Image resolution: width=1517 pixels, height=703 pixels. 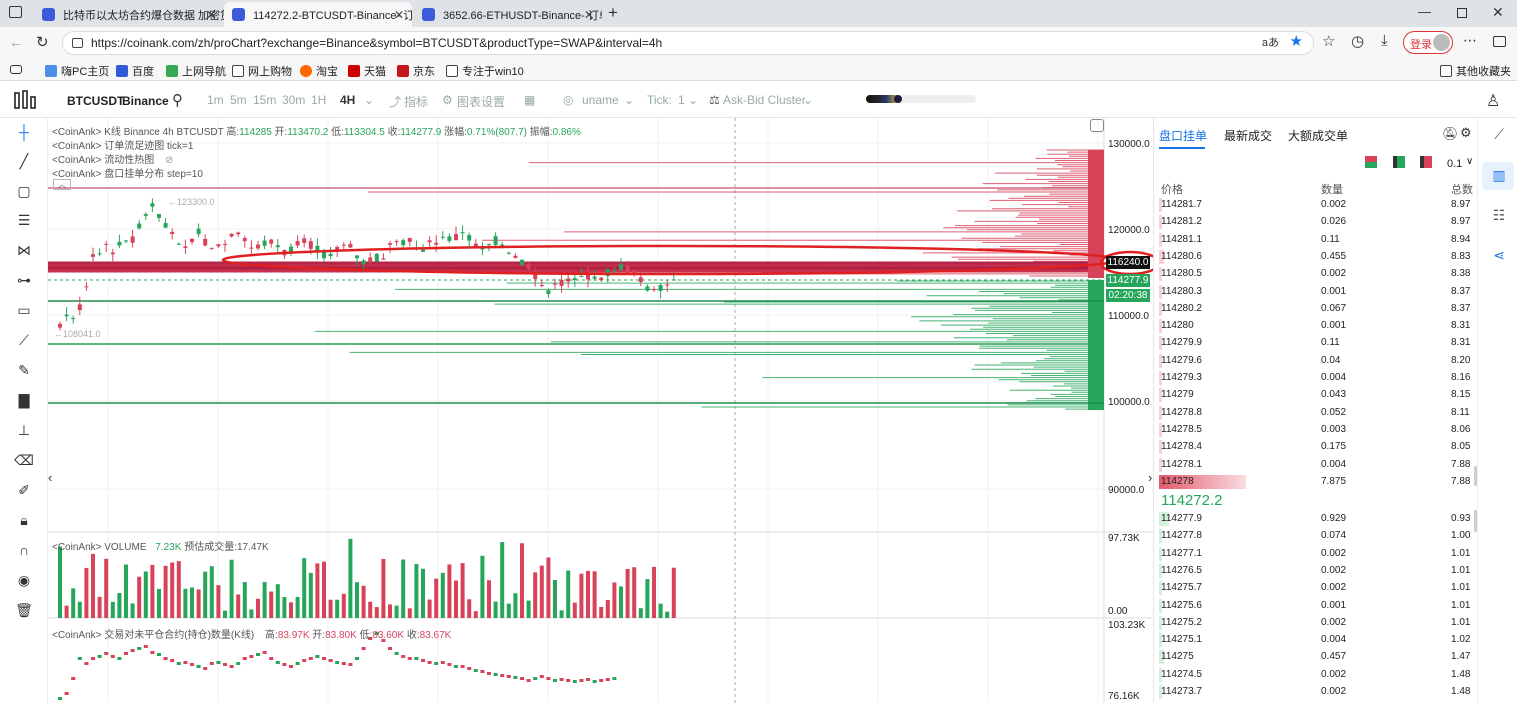 What do you see at coordinates (1499, 256) in the screenshot?
I see `share-icon: ⋖` at bounding box center [1499, 256].